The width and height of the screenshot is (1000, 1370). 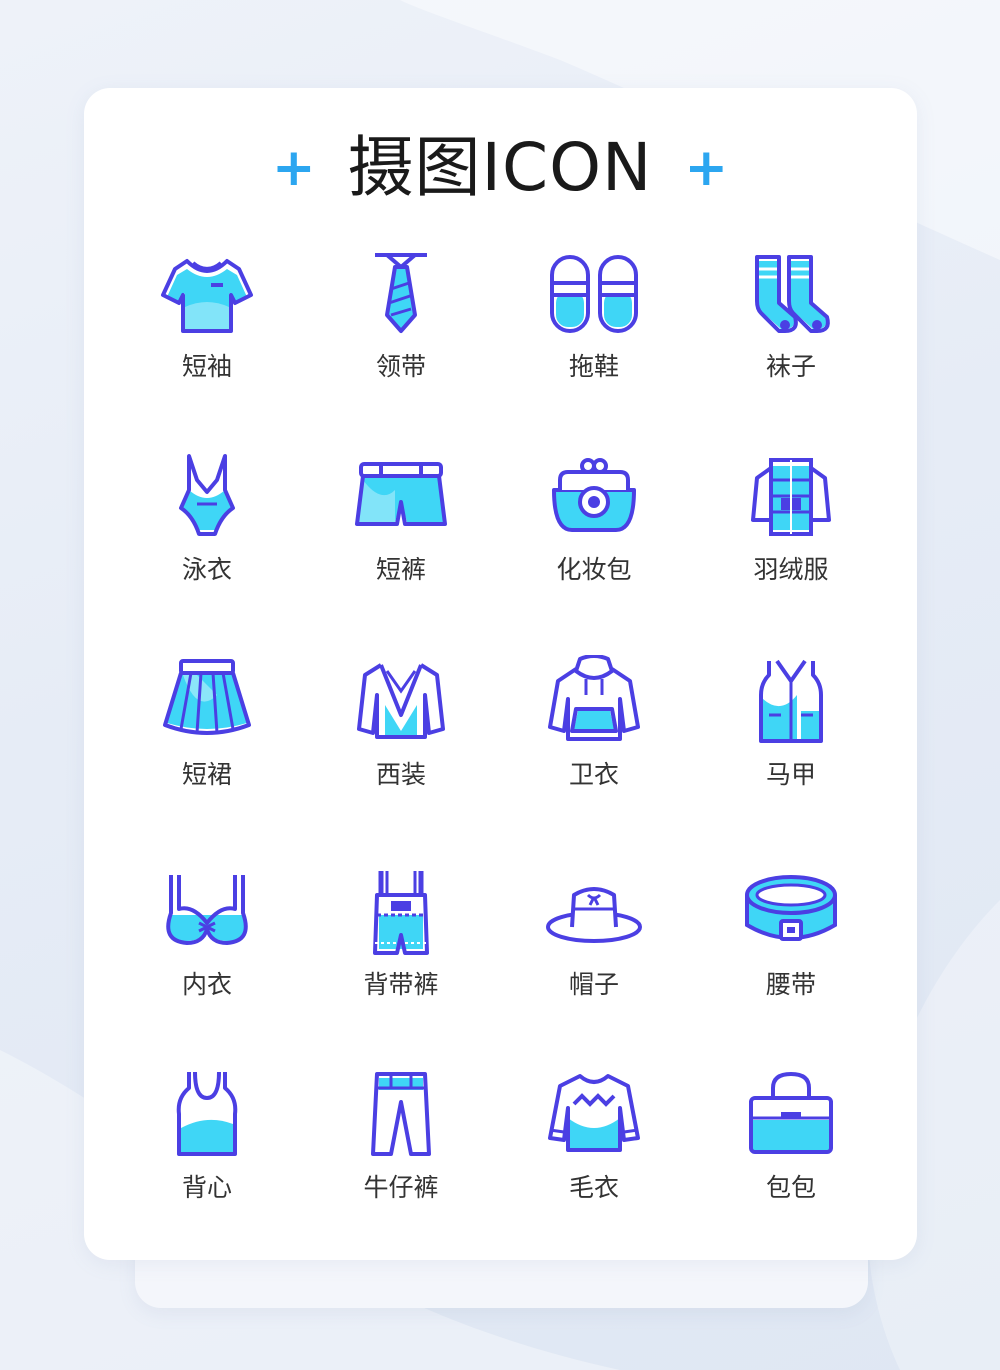 I want to click on icon-label: 袜子, so click(x=790, y=366).